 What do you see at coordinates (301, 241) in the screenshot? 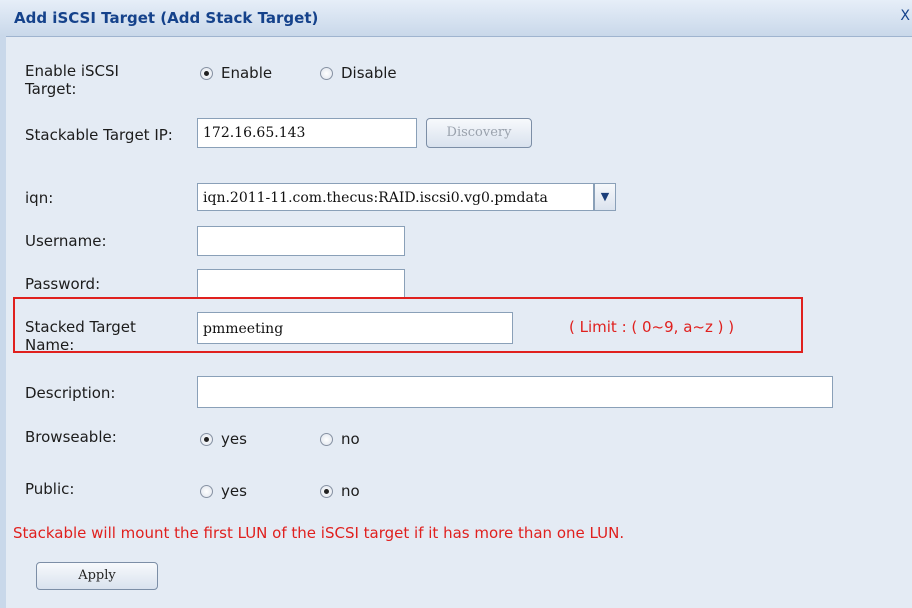
I see `username-input` at bounding box center [301, 241].